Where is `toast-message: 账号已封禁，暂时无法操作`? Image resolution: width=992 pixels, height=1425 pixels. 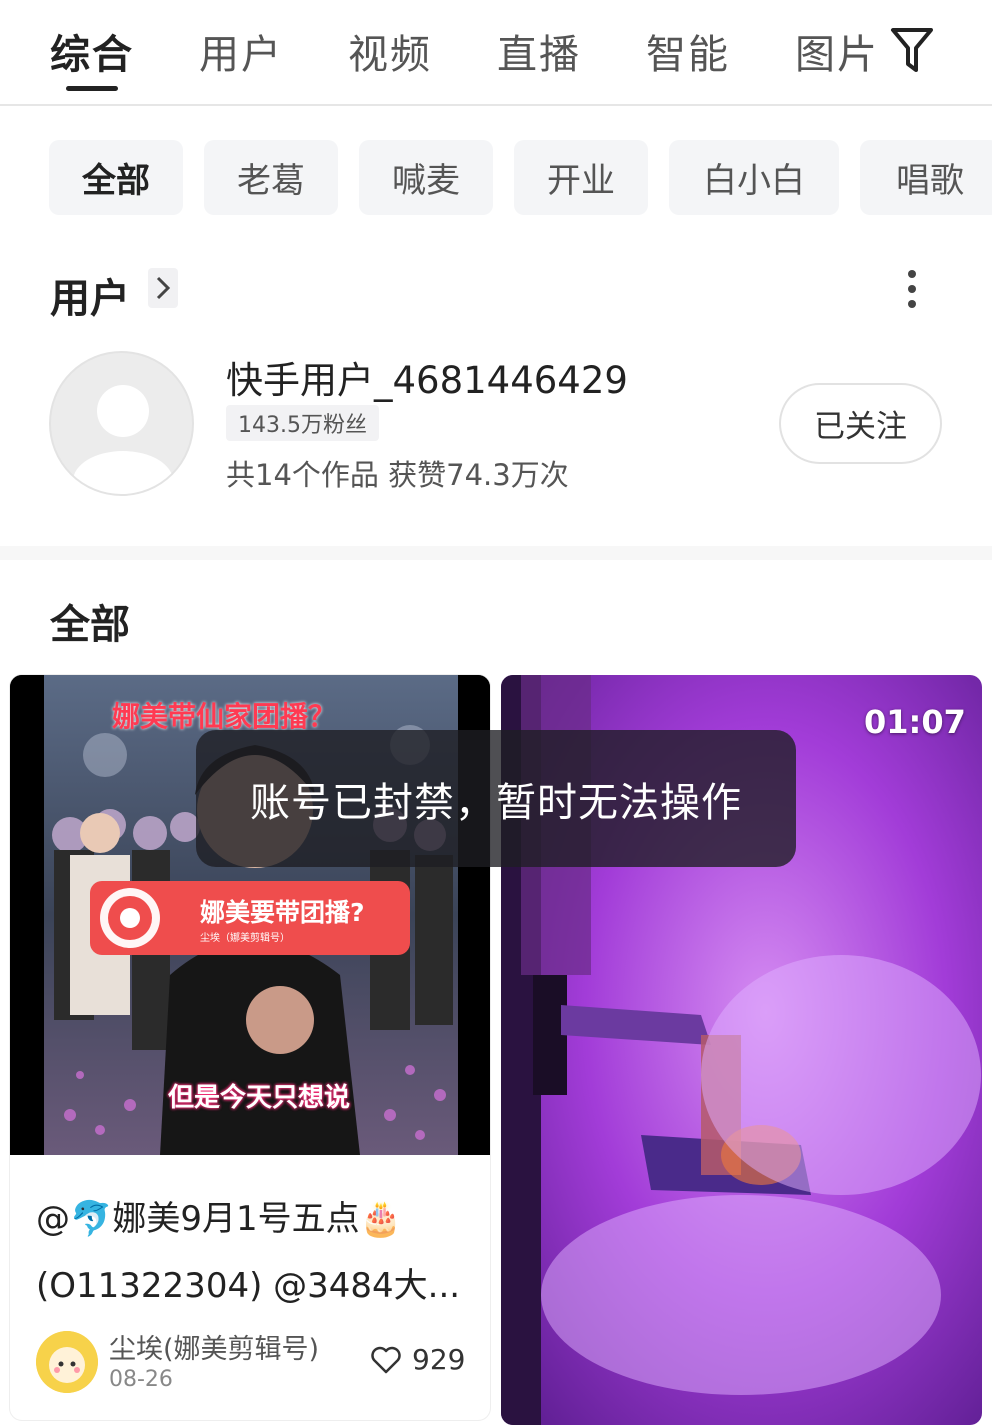 toast-message: 账号已封禁，暂时无法操作 is located at coordinates (496, 798).